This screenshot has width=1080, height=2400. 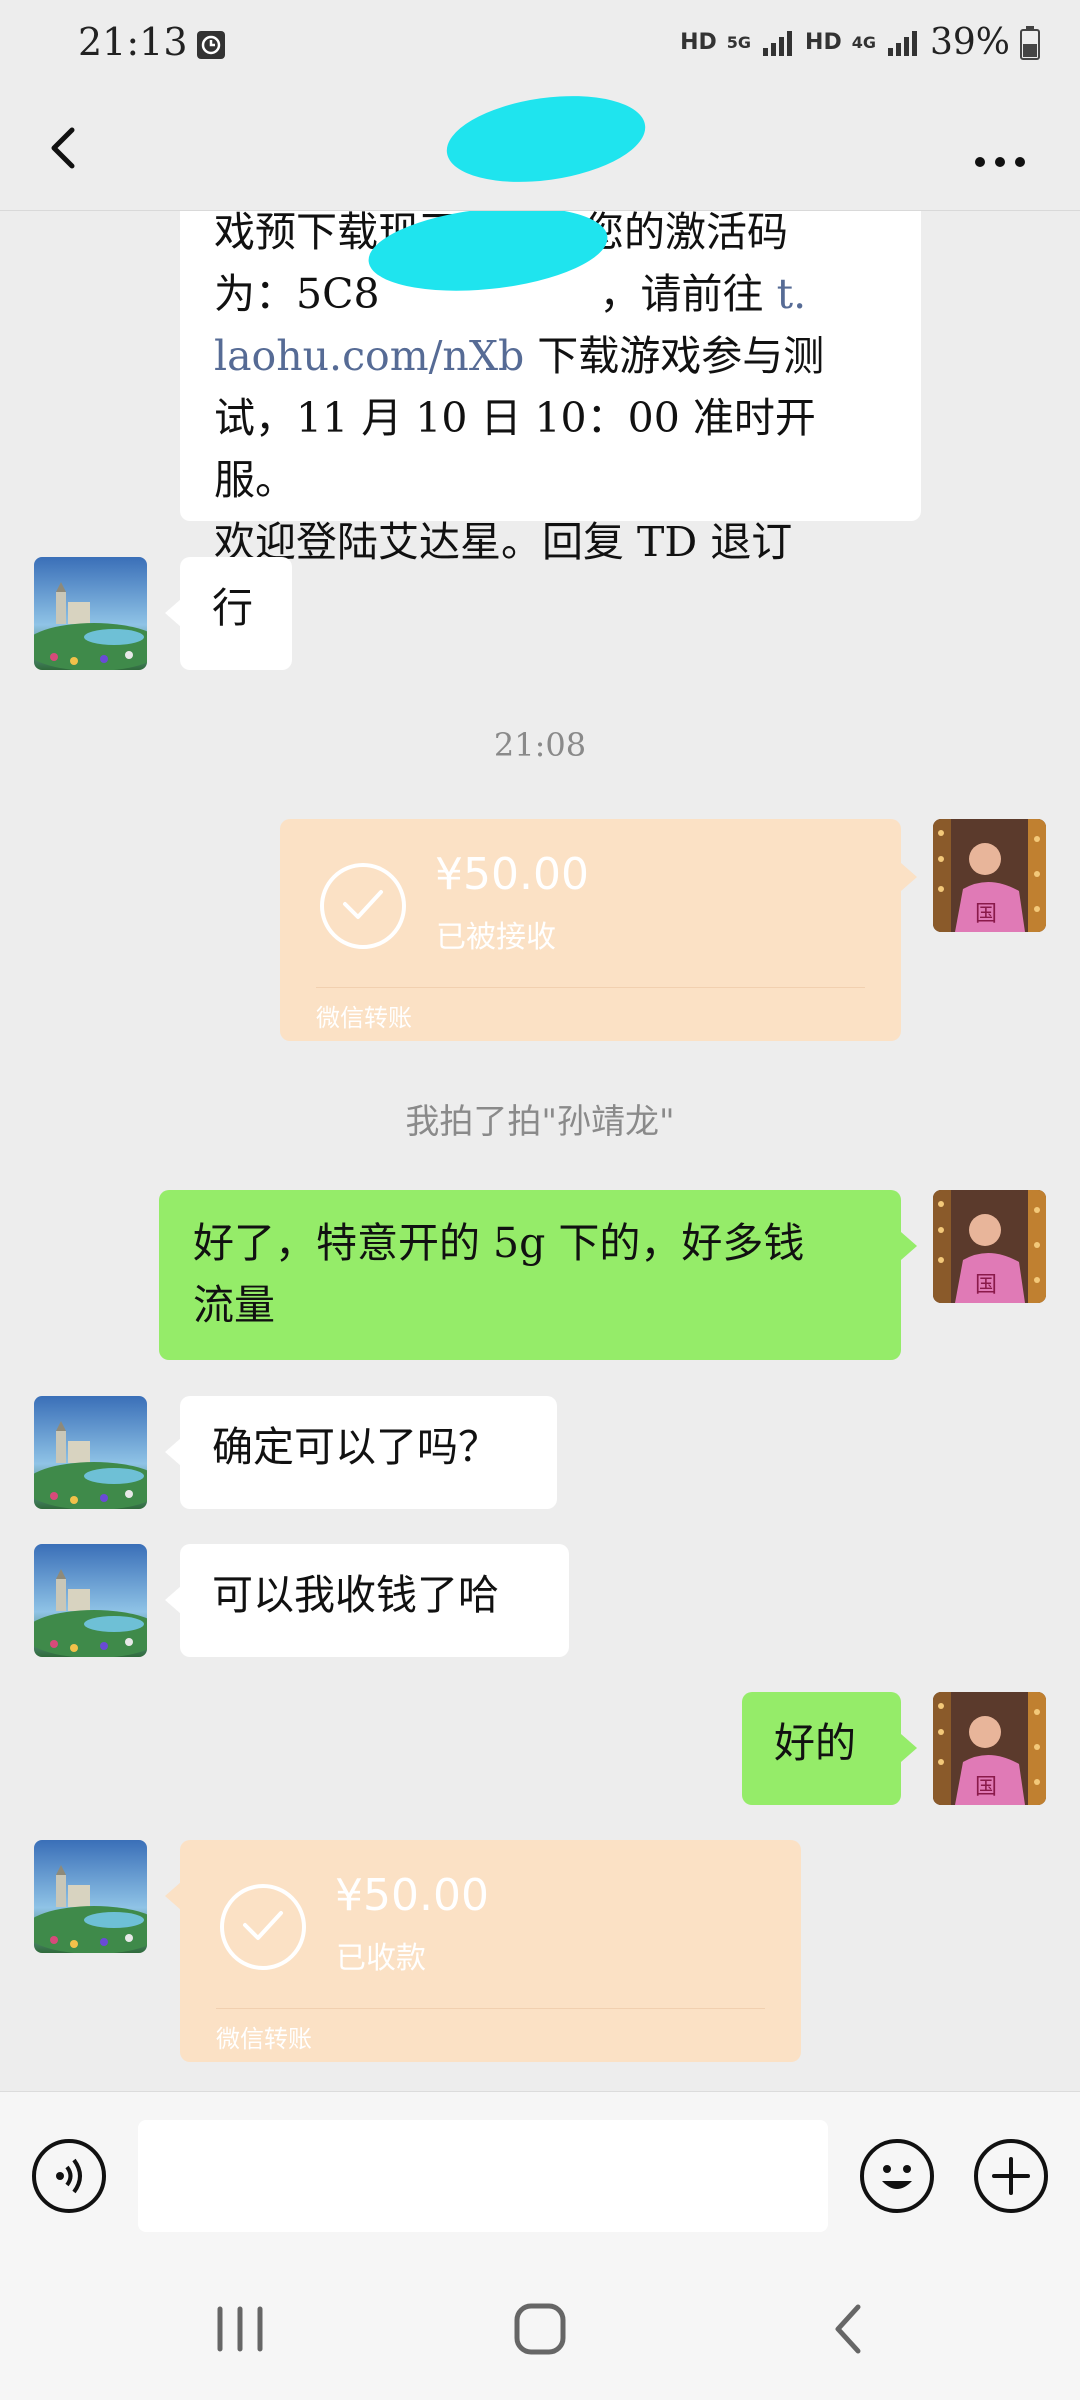 I want to click on input-bar, so click(x=540, y=2166).